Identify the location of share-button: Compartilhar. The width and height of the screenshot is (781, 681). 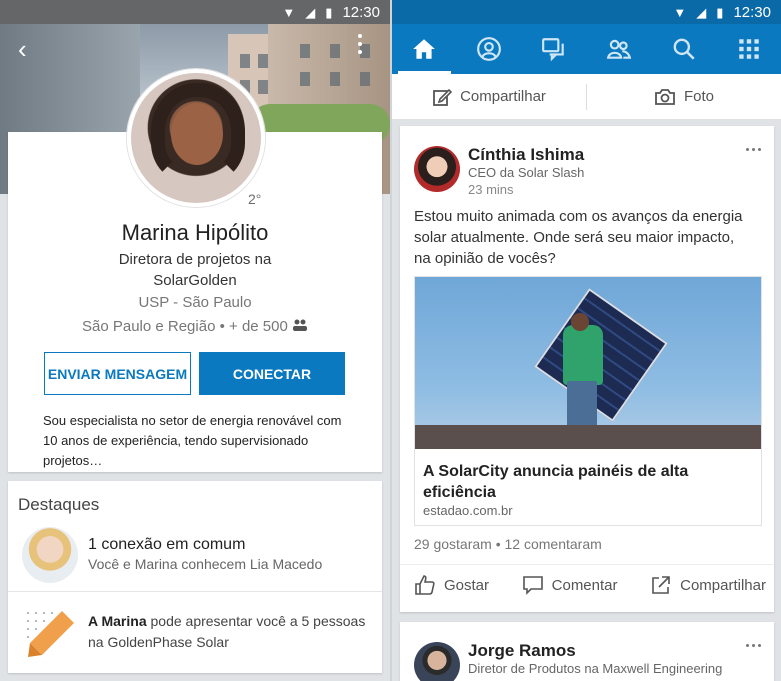
(489, 97).